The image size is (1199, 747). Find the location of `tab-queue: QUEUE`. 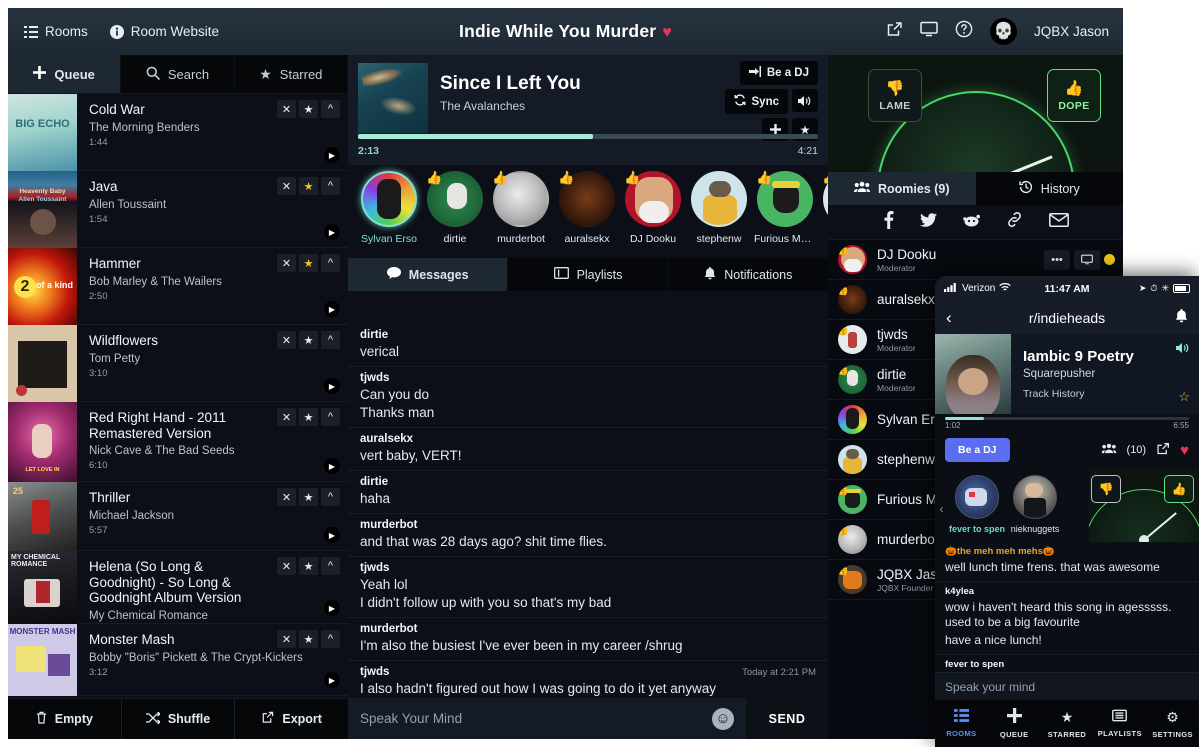

tab-queue: QUEUE is located at coordinates (1014, 723).